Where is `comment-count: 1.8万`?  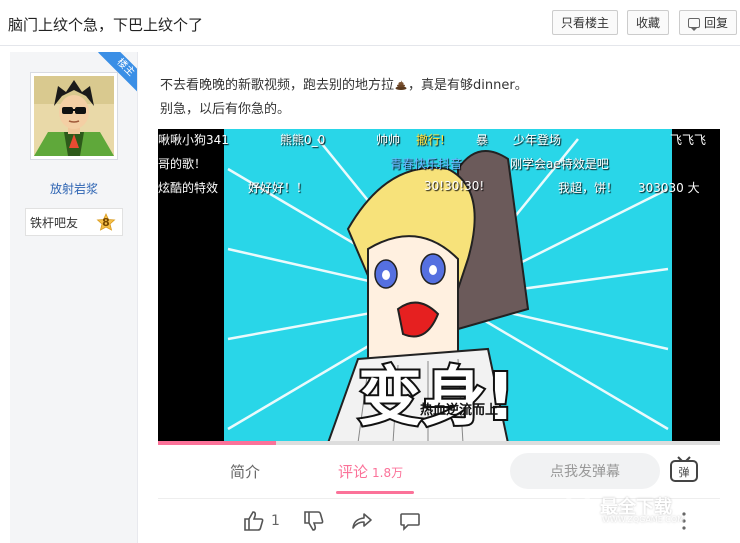 comment-count: 1.8万 is located at coordinates (388, 473).